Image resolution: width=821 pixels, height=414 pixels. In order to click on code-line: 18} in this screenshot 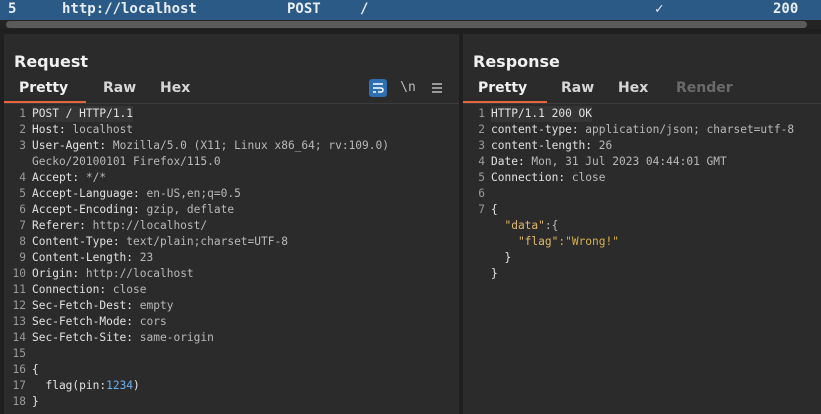, I will do `click(230, 402)`.